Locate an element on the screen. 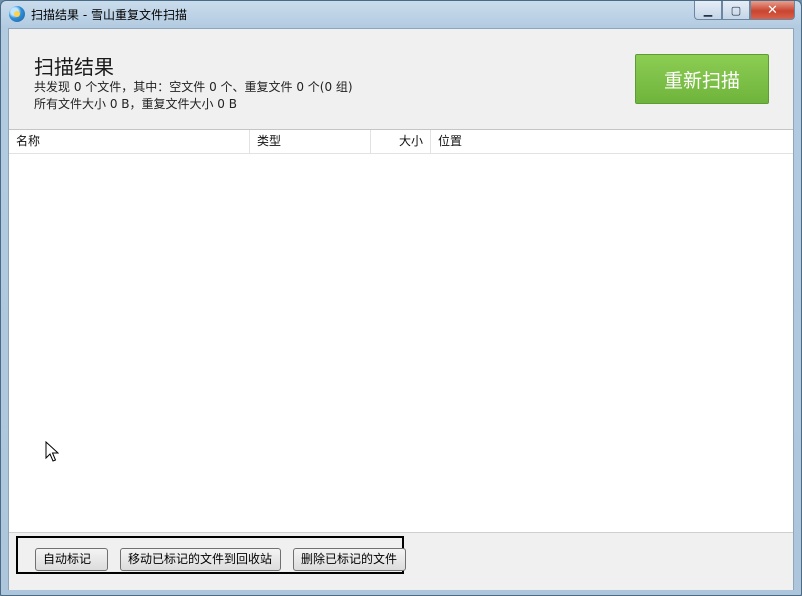 Image resolution: width=802 pixels, height=596 pixels. mouse-cursor-icon is located at coordinates (52, 451).